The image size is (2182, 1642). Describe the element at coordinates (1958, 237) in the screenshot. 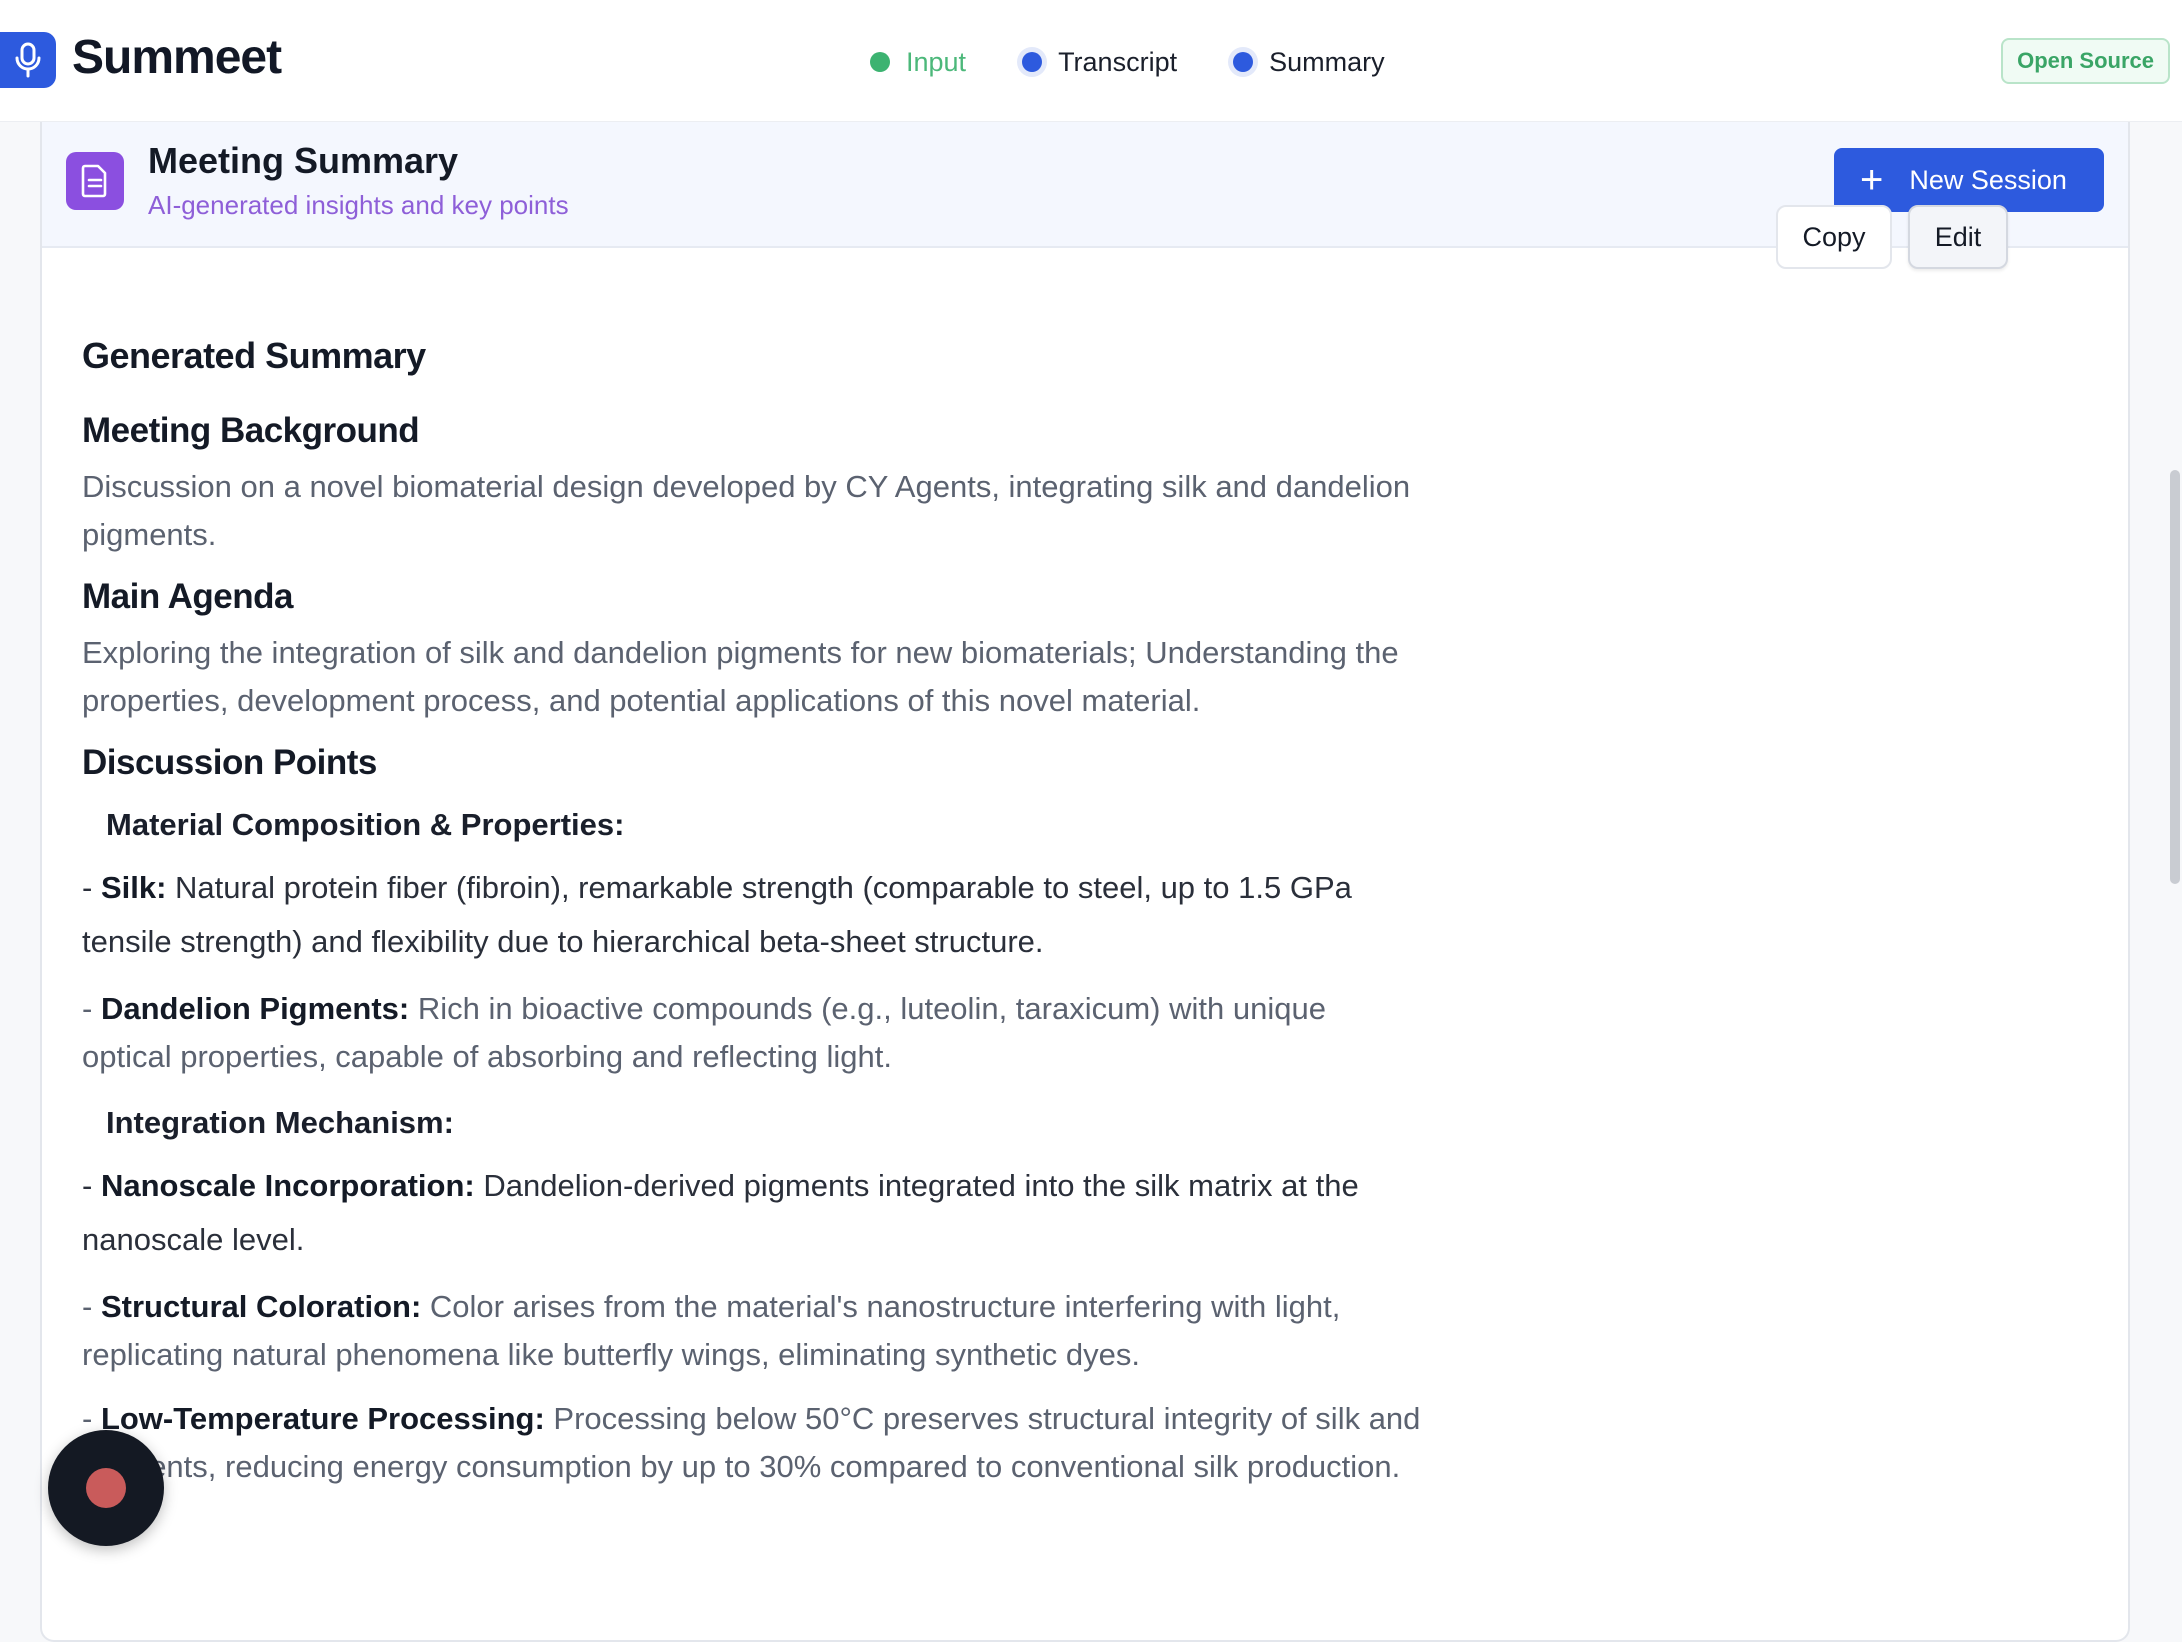

I see `edit-button: Edit` at that location.